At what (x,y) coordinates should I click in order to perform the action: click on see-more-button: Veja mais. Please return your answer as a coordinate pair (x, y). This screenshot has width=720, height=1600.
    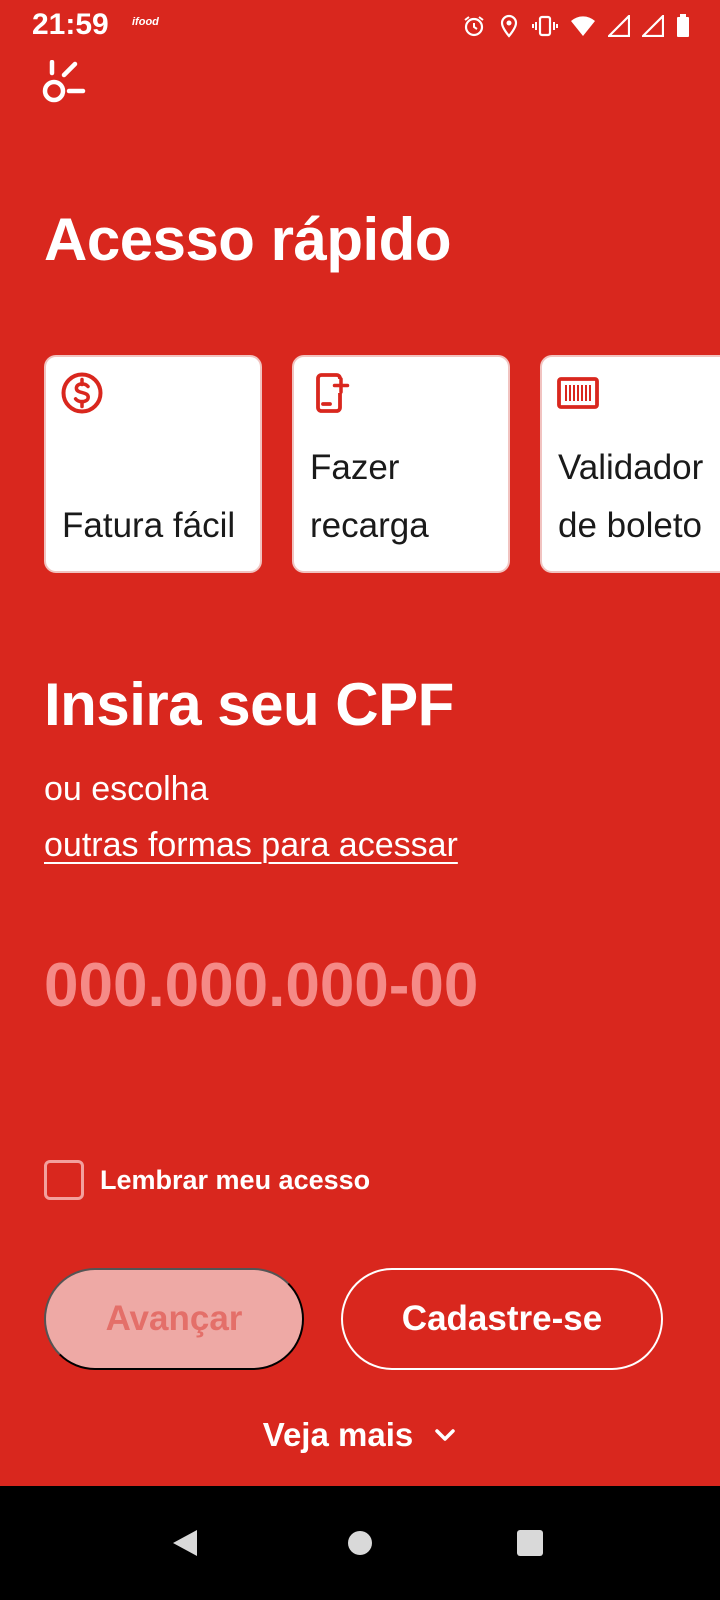
    Looking at the image, I should click on (360, 1435).